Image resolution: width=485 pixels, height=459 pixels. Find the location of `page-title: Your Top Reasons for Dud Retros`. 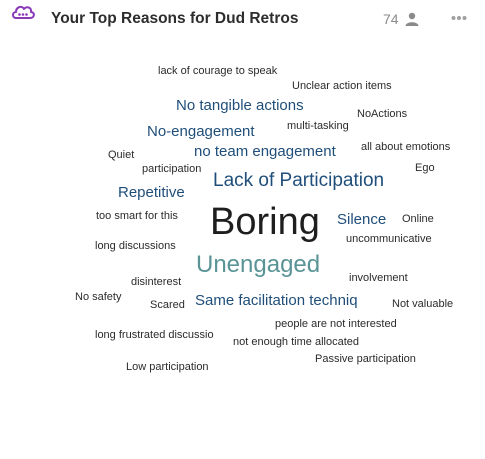

page-title: Your Top Reasons for Dud Retros is located at coordinates (175, 18).